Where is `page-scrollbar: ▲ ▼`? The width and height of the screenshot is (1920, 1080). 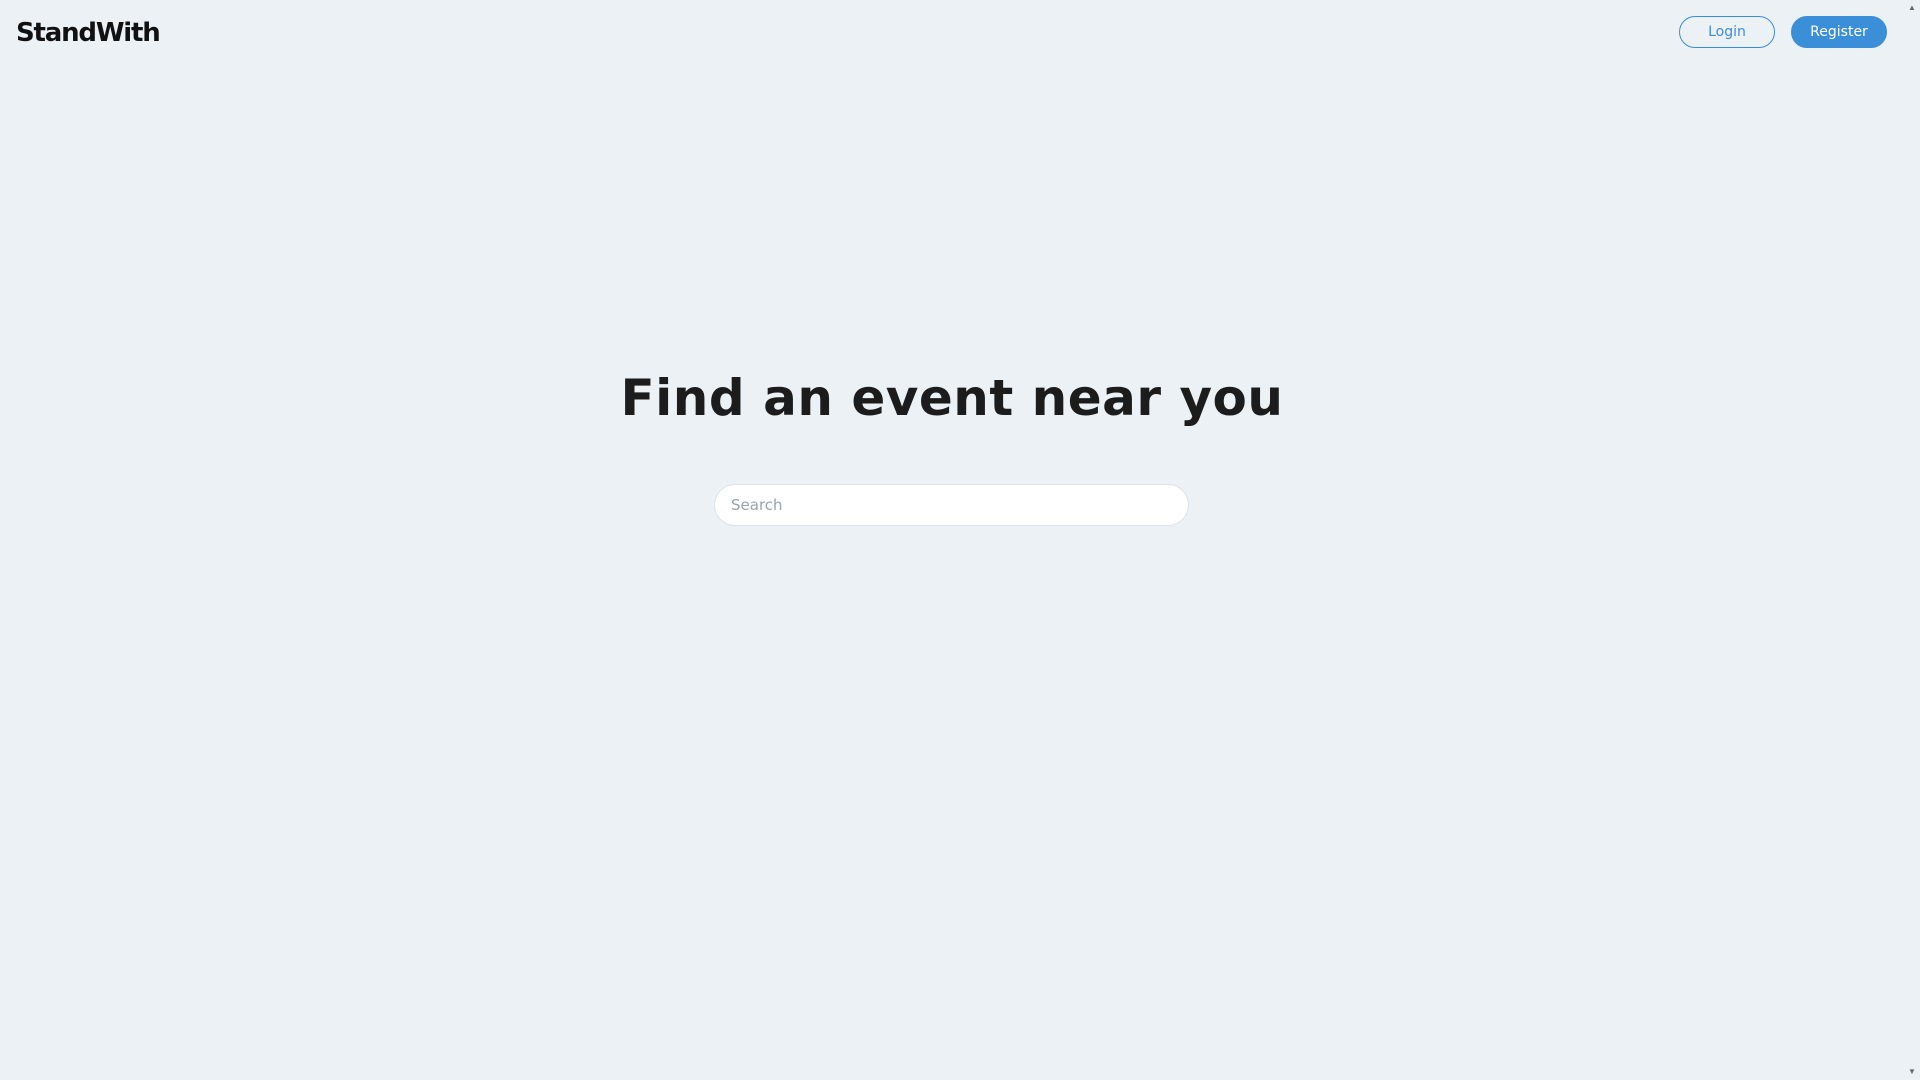
page-scrollbar: ▲ ▼ is located at coordinates (1912, 540).